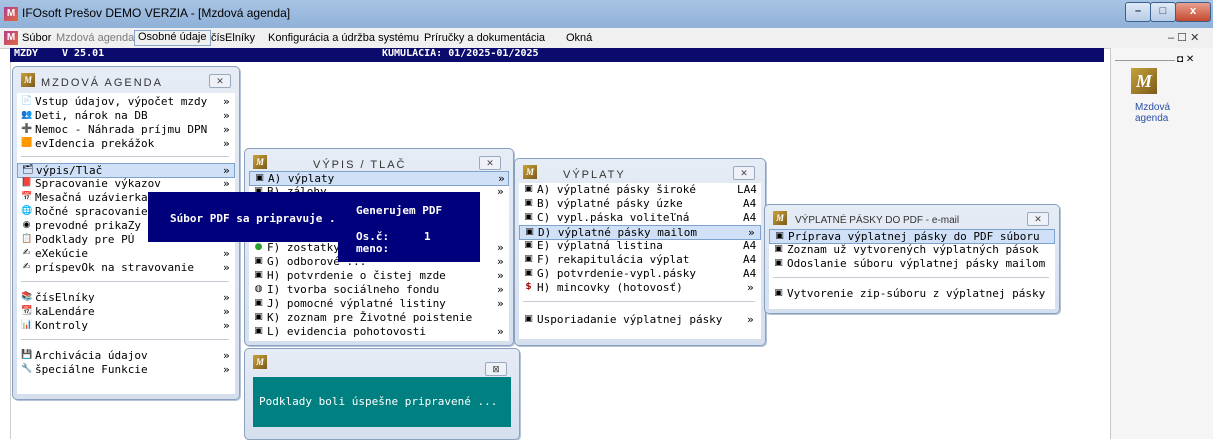 The image size is (1213, 440). What do you see at coordinates (27, 115) in the screenshot?
I see `people-icon: 👥` at bounding box center [27, 115].